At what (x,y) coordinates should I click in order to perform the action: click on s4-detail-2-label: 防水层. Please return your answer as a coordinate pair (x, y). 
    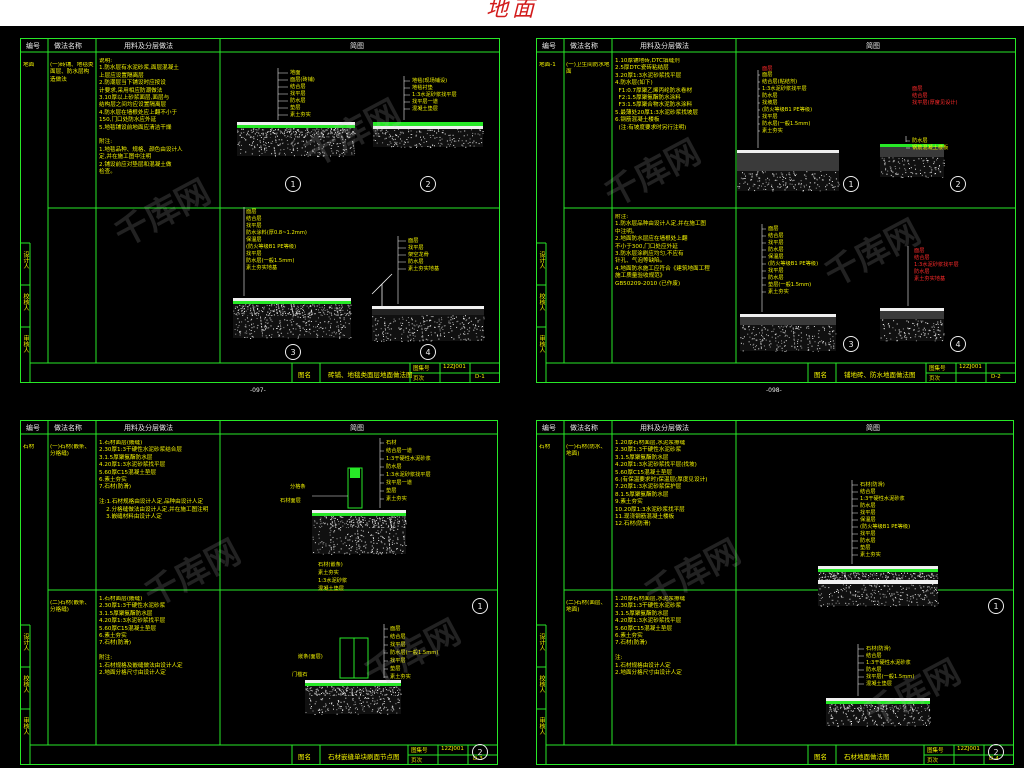
    Looking at the image, I should click on (874, 670).